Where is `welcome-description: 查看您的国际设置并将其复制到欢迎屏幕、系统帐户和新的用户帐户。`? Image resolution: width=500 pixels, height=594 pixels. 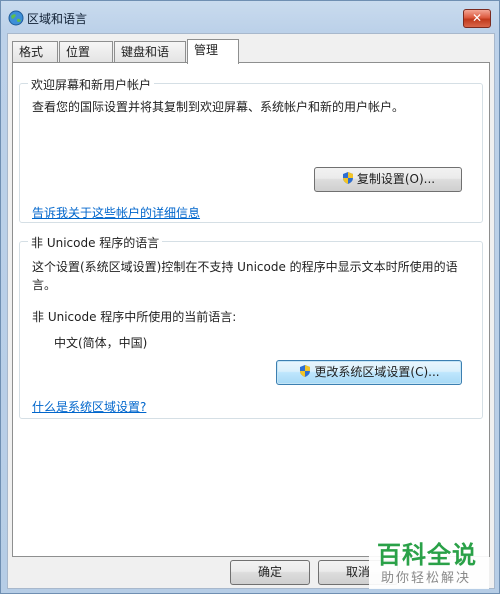 welcome-description: 查看您的国际设置并将其复制到欢迎屏幕、系统帐户和新的用户帐户。 is located at coordinates (218, 107).